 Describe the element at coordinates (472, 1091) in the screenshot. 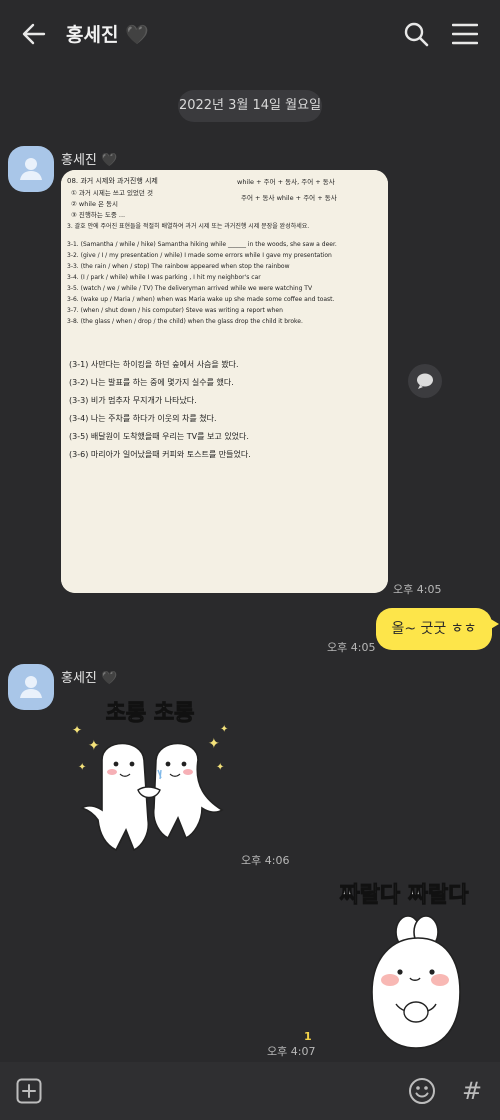

I see `hash-tag-button: #` at that location.